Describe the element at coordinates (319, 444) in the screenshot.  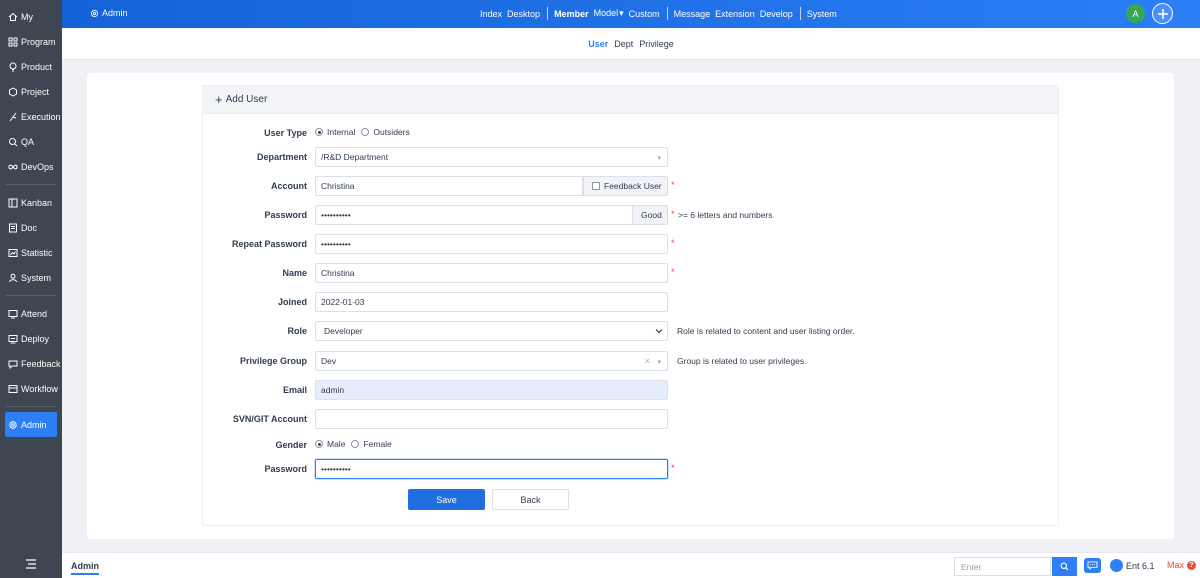
I see `radio-male` at that location.